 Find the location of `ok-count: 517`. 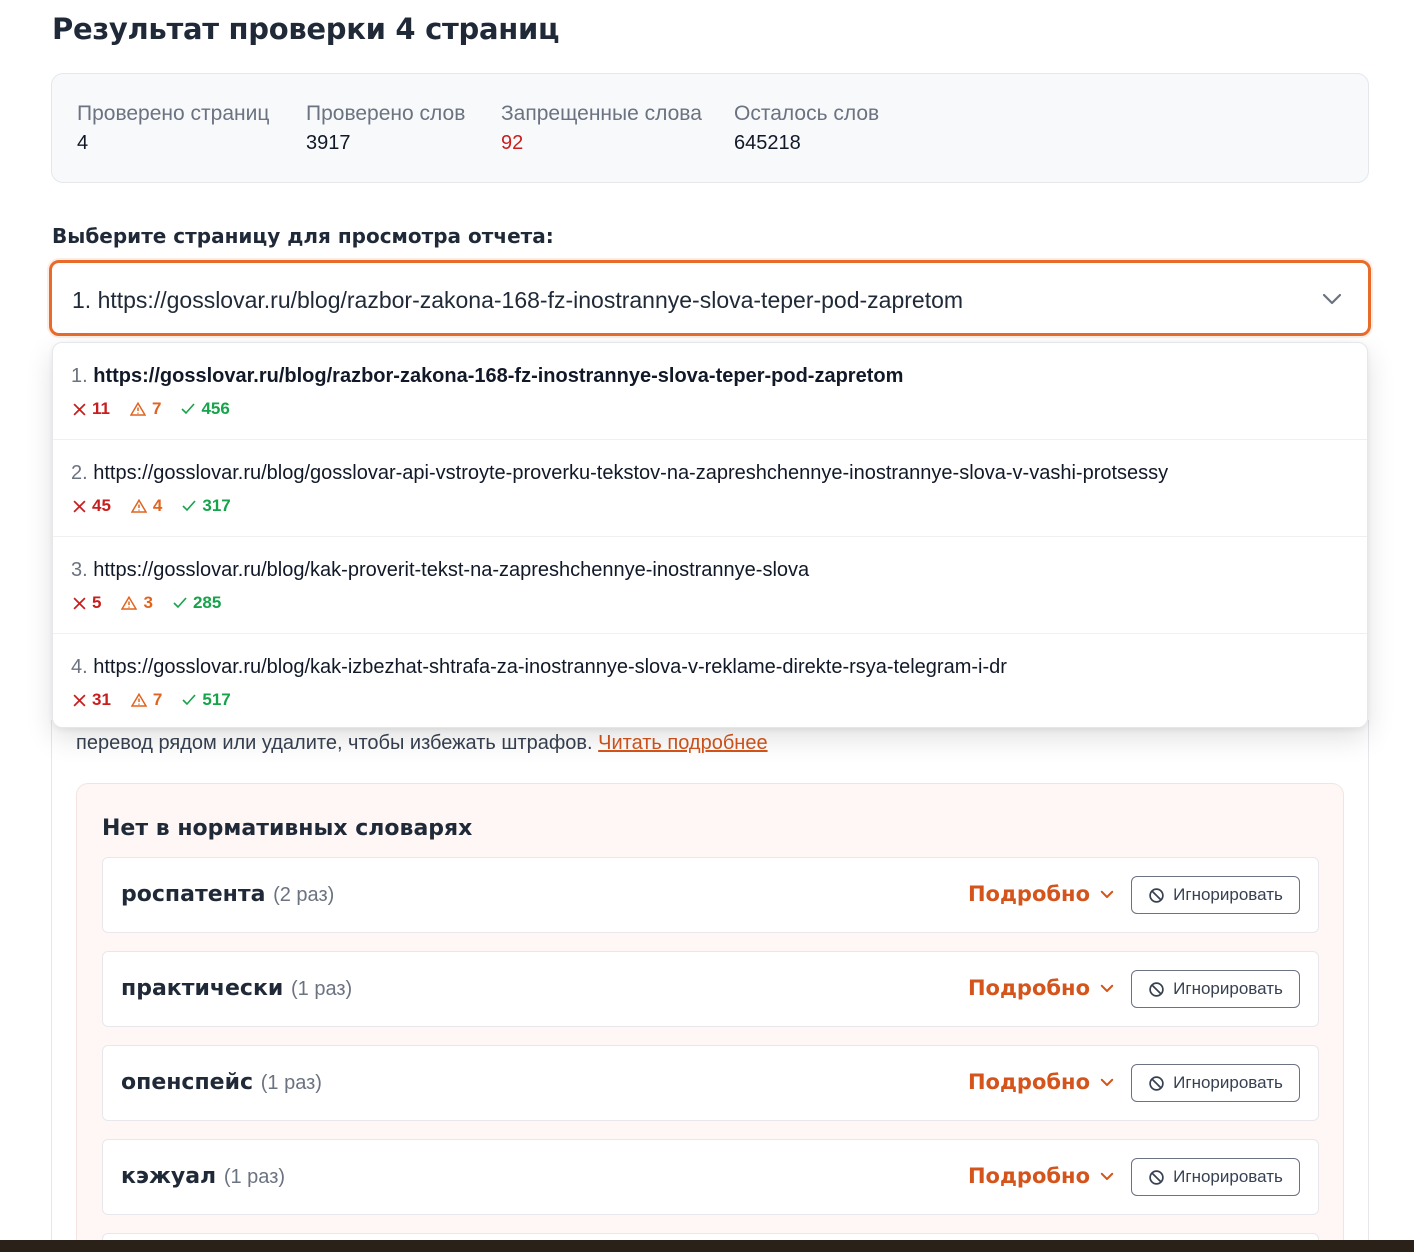

ok-count: 517 is located at coordinates (206, 700).